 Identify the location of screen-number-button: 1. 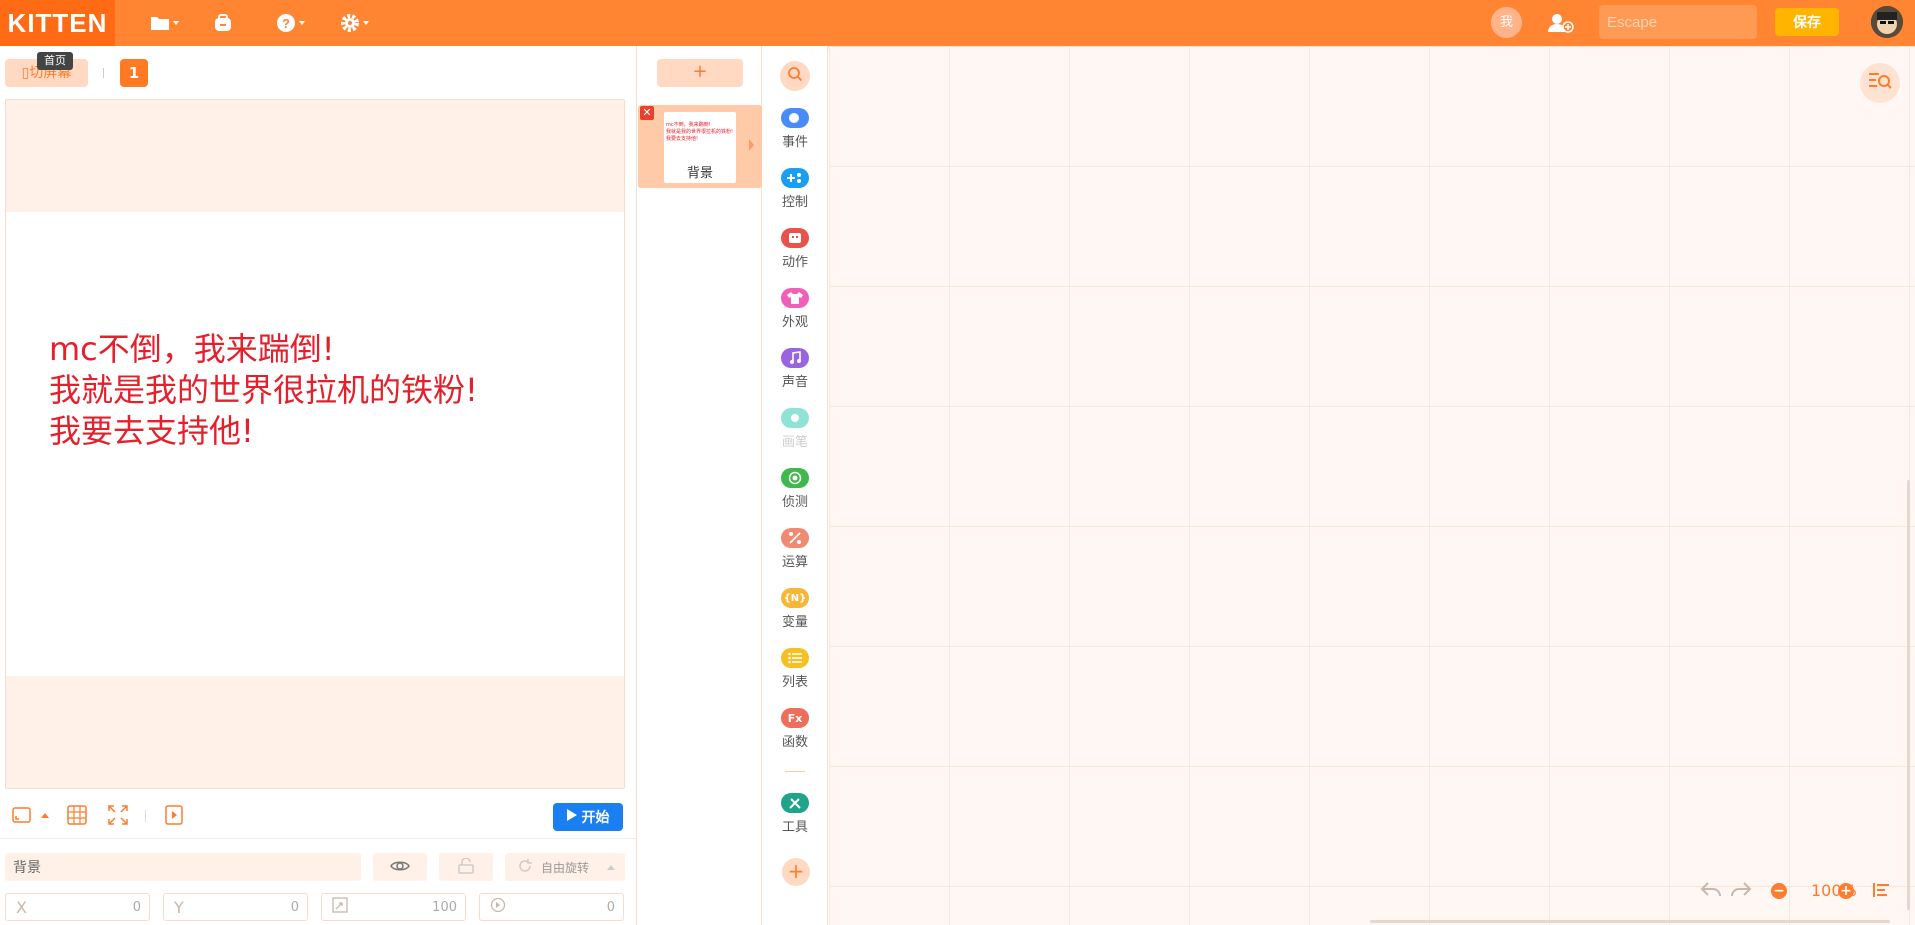
(134, 73).